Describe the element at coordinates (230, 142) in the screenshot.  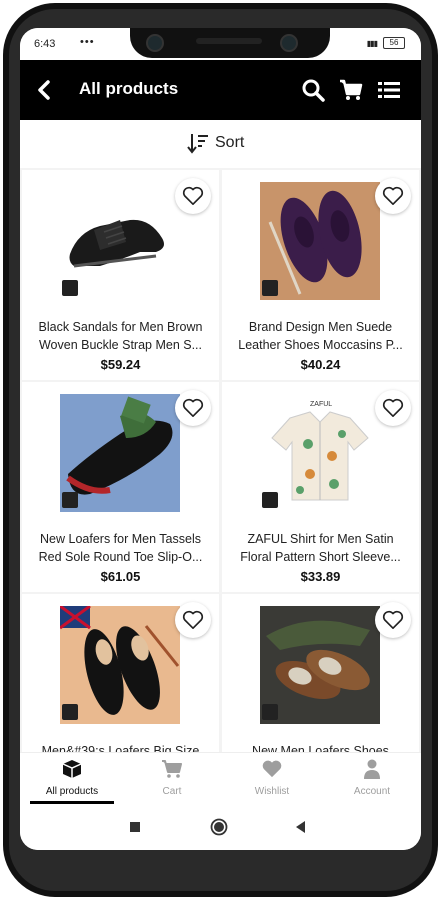
I see `sort-label: Sort` at that location.